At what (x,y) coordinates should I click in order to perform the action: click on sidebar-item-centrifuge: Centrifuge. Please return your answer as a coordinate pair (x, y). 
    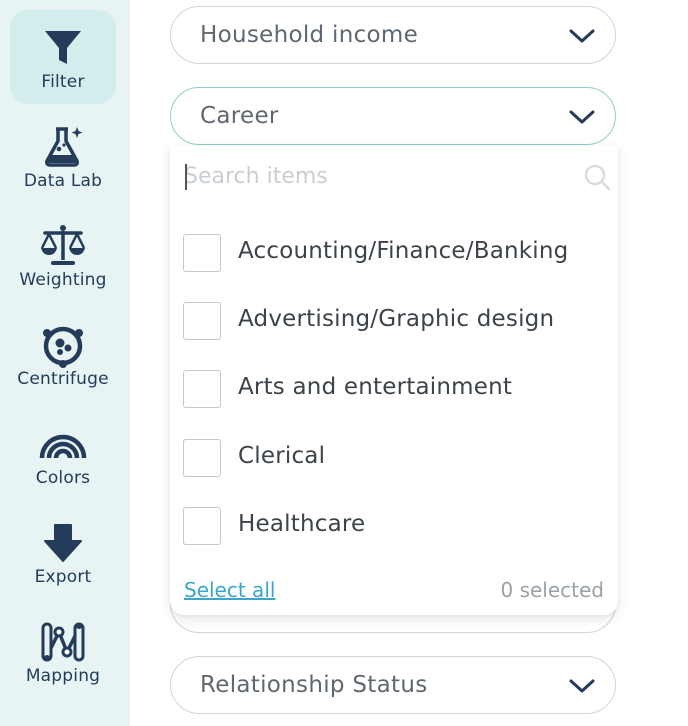
    Looking at the image, I should click on (63, 354).